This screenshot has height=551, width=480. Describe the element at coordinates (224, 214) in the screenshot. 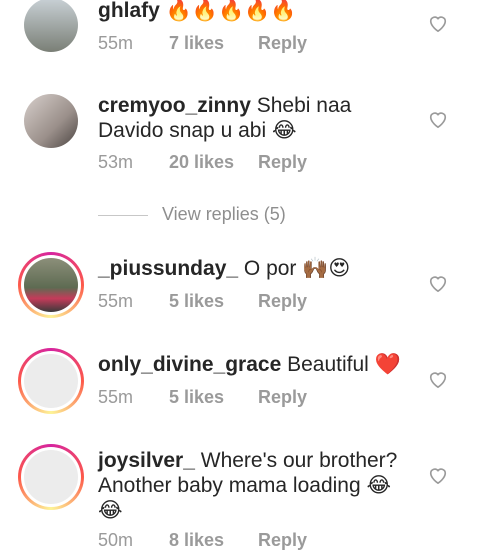

I see `view-replies-label: View replies (5)` at that location.